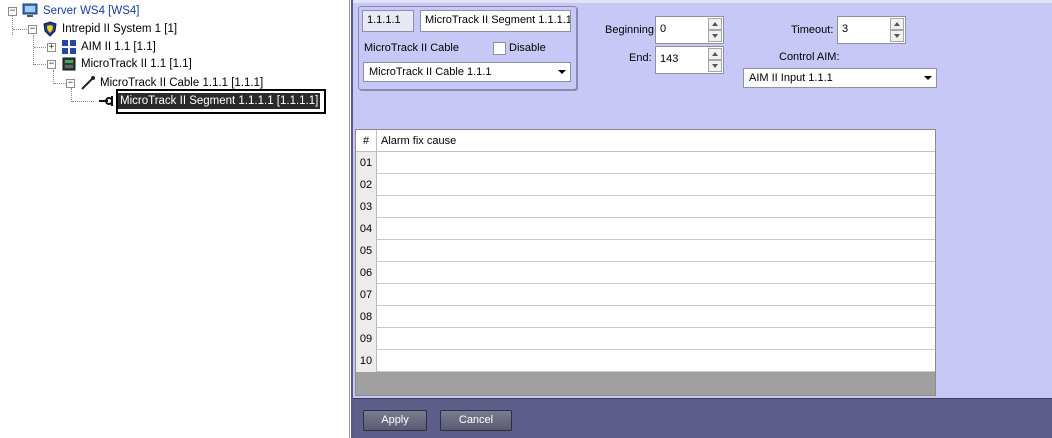 The width and height of the screenshot is (1052, 438). I want to click on row-number: 02, so click(366, 185).